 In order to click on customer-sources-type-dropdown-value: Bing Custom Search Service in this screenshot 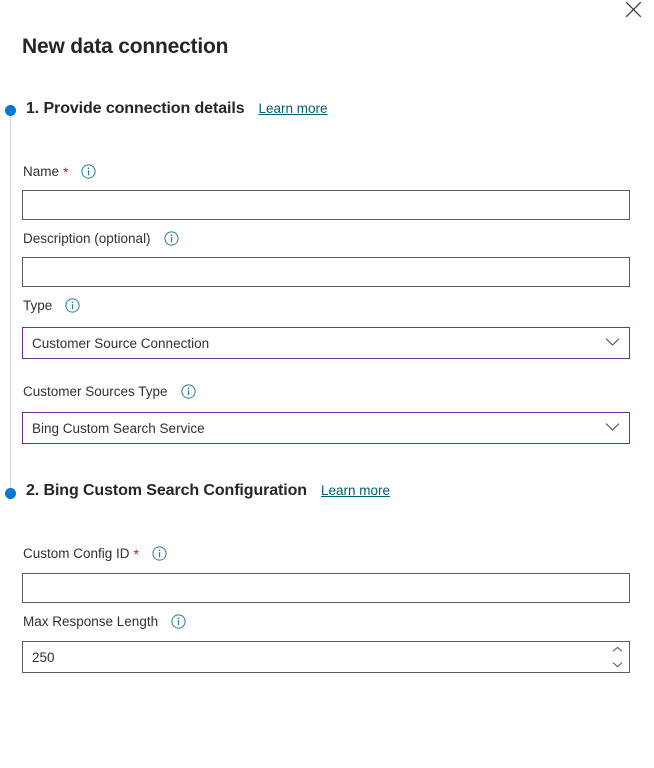, I will do `click(118, 428)`.